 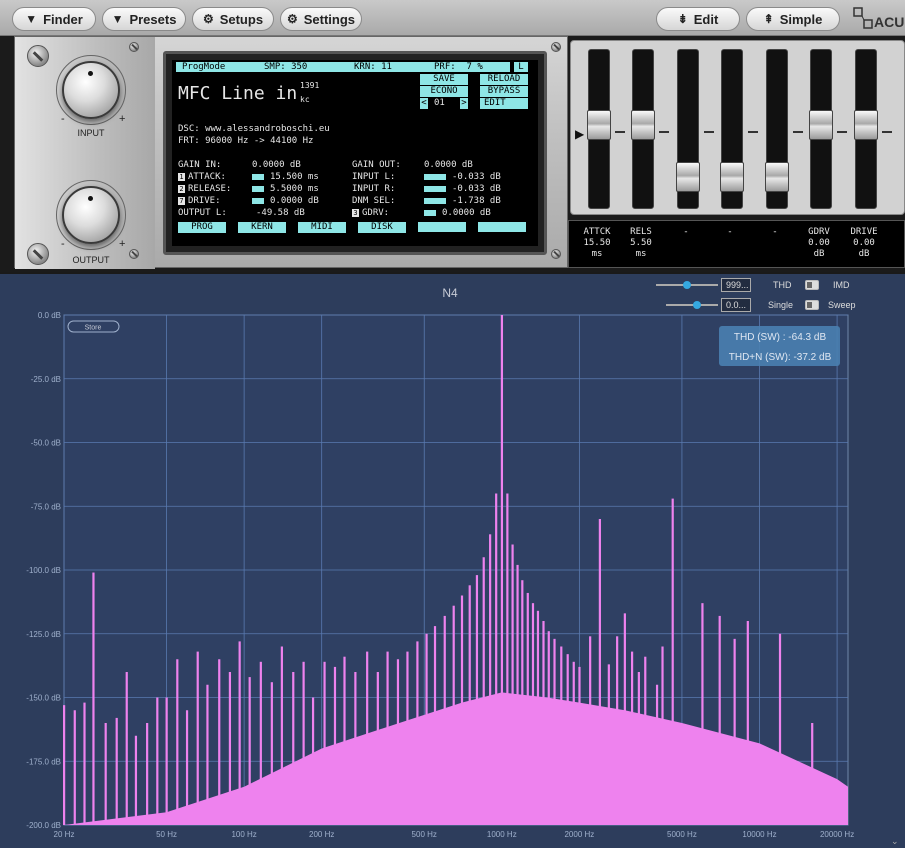 I want to click on settings-label: Settings, so click(x=329, y=19).